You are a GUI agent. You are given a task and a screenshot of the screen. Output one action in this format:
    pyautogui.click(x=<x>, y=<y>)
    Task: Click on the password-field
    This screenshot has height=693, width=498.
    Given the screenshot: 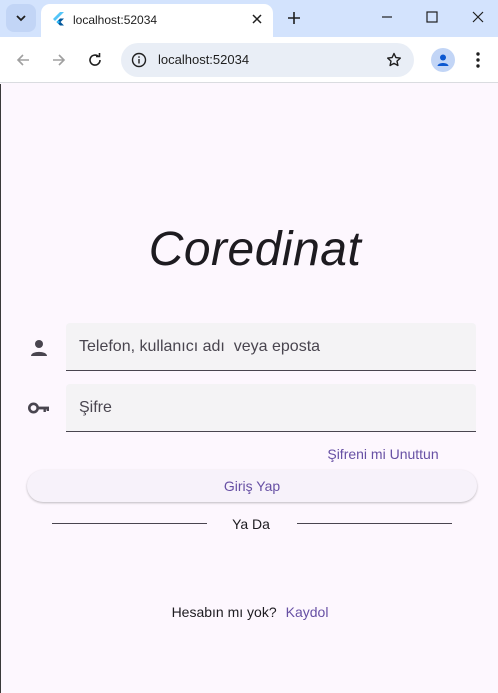 What is the action you would take?
    pyautogui.click(x=271, y=408)
    